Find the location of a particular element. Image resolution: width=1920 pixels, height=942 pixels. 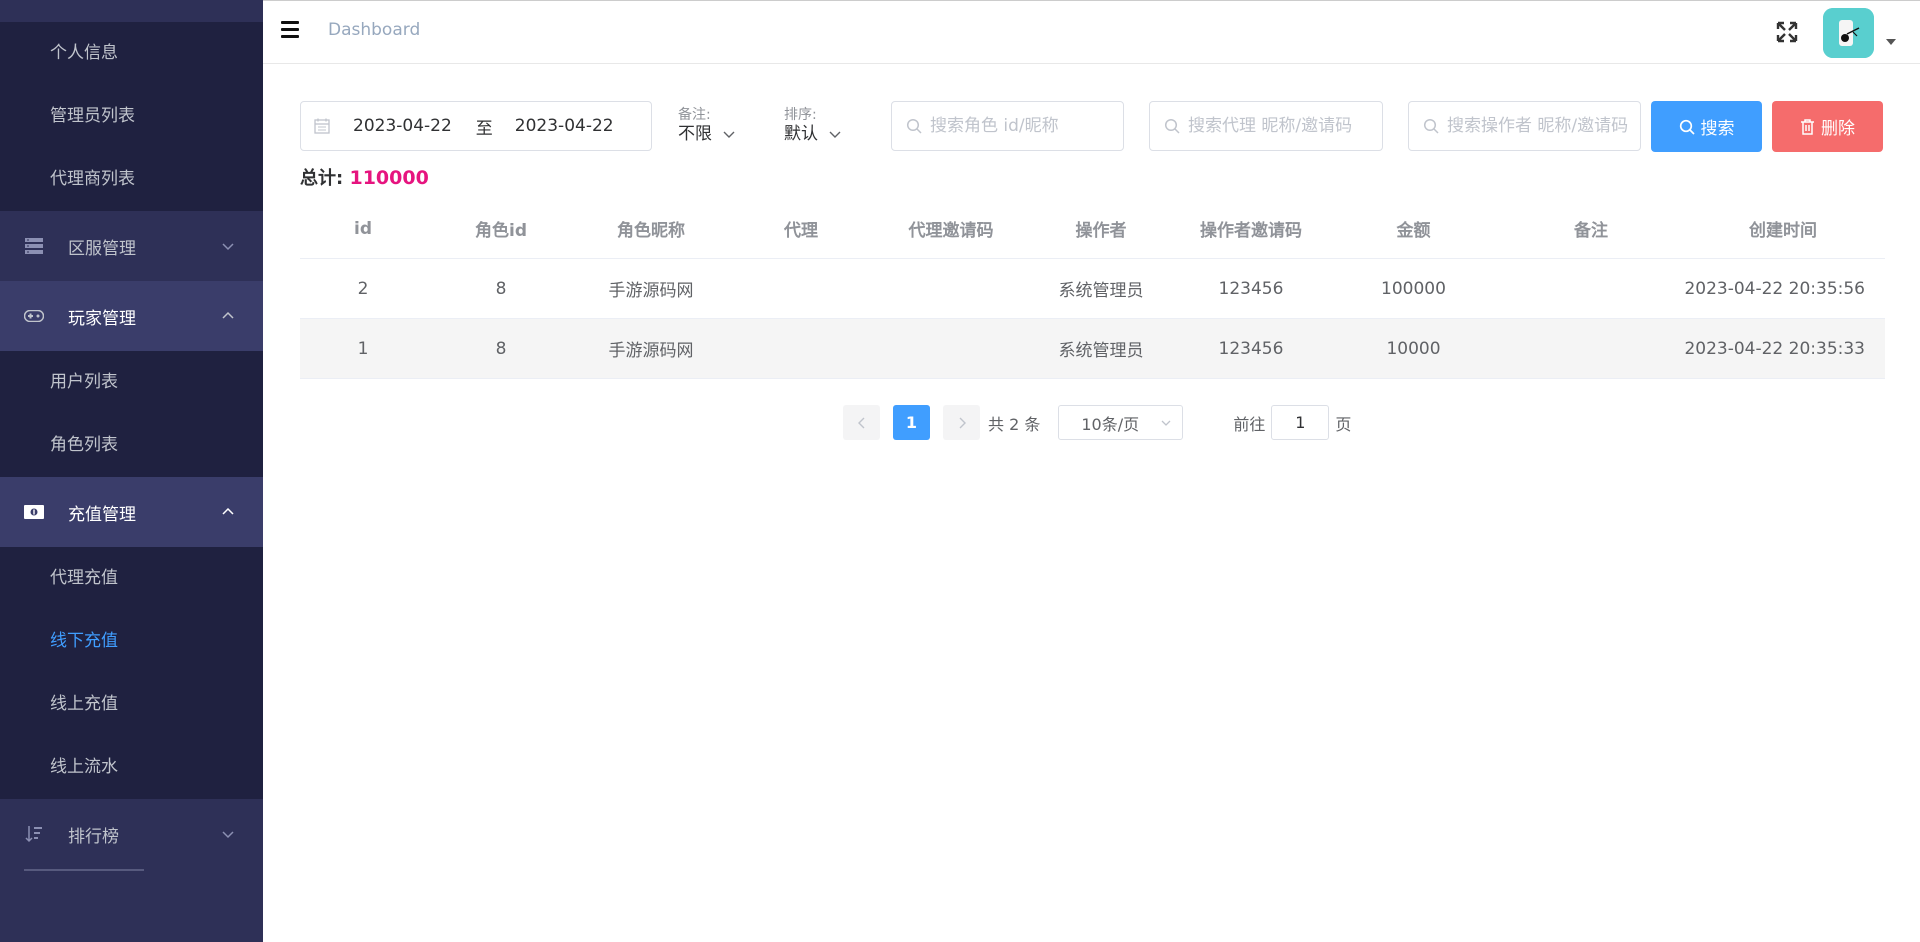

sidebar-menu-cutoff is located at coordinates (131, 889).